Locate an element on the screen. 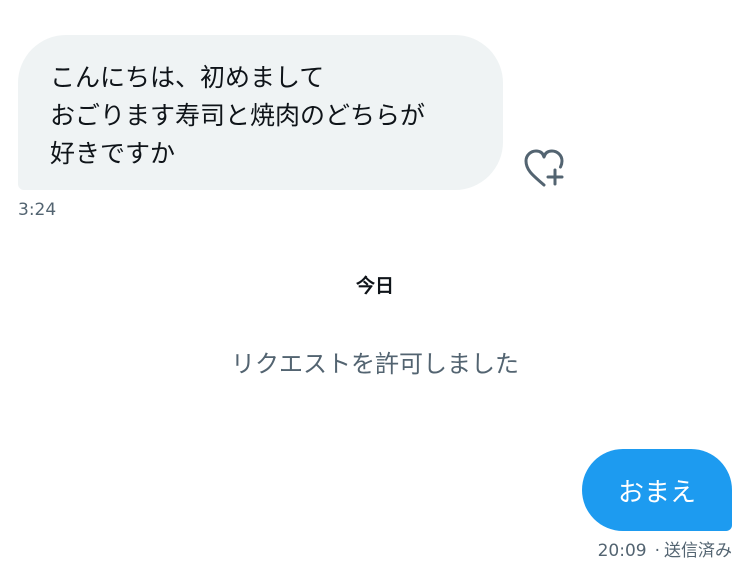 This screenshot has width=750, height=578. outgoing-message-text: おまえ is located at coordinates (656, 492).